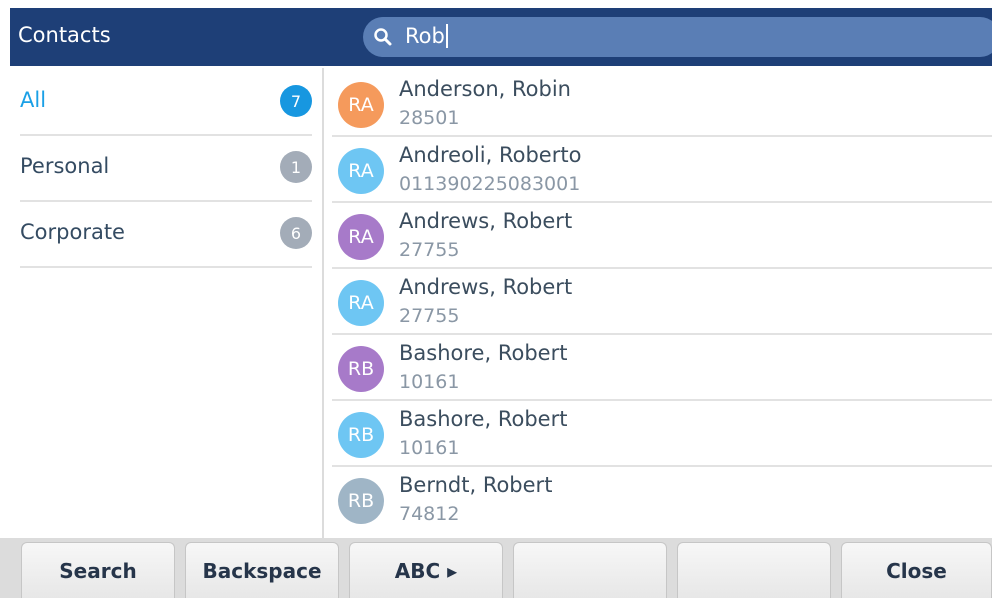 Image resolution: width=992 pixels, height=598 pixels. Describe the element at coordinates (429, 118) in the screenshot. I see `contact-number: 28501` at that location.